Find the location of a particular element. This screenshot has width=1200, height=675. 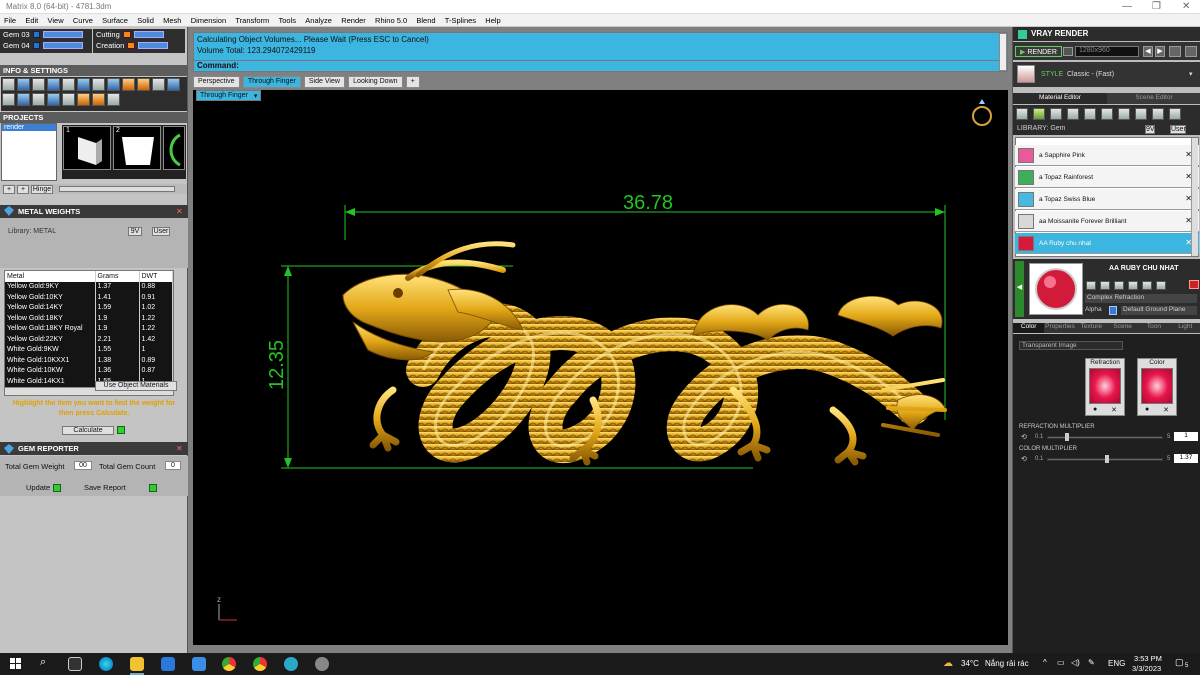

list-item: a Sapphire Pink ✕ is located at coordinates (1107, 155).